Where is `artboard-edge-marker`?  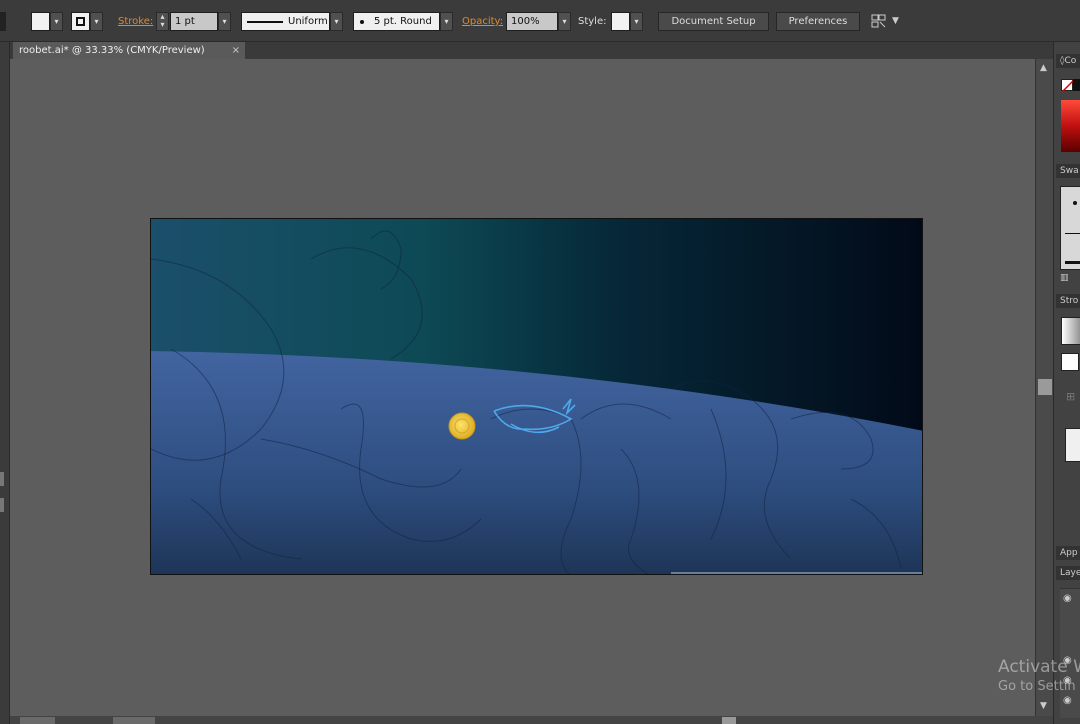 artboard-edge-marker is located at coordinates (796, 573).